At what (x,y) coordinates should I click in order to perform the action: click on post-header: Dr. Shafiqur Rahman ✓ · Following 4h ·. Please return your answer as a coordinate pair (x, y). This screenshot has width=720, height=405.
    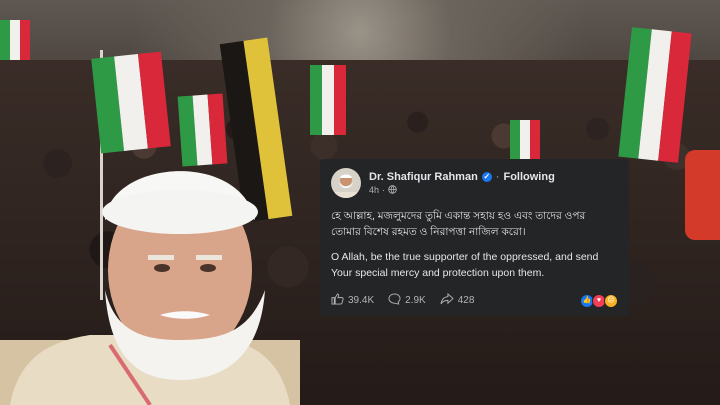
    Looking at the image, I should click on (474, 183).